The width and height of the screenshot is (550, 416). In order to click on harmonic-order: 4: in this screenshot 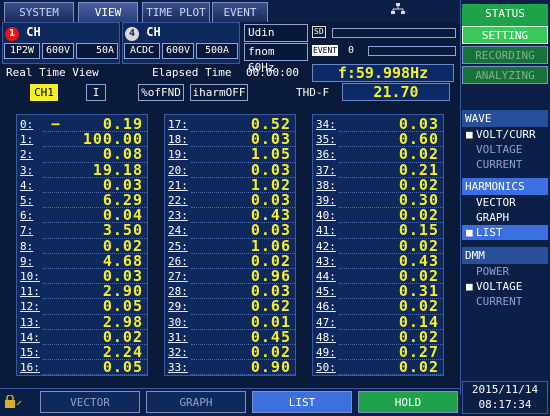, I will do `click(27, 185)`.